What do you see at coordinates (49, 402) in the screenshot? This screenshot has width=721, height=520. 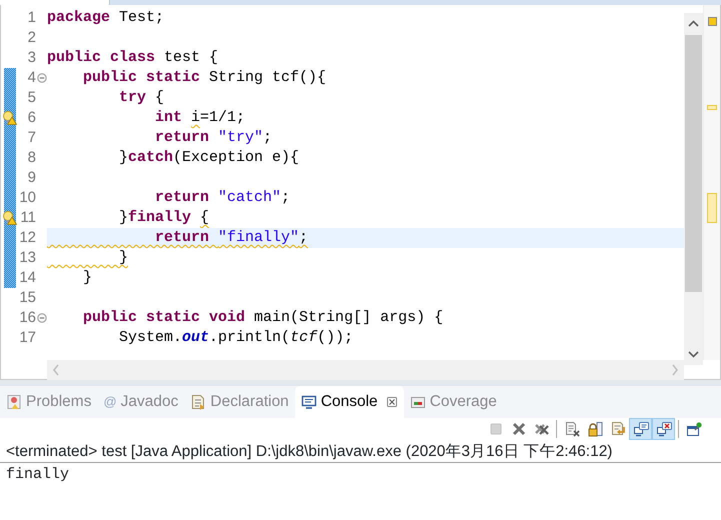 I see `panel-tab: Problems` at bounding box center [49, 402].